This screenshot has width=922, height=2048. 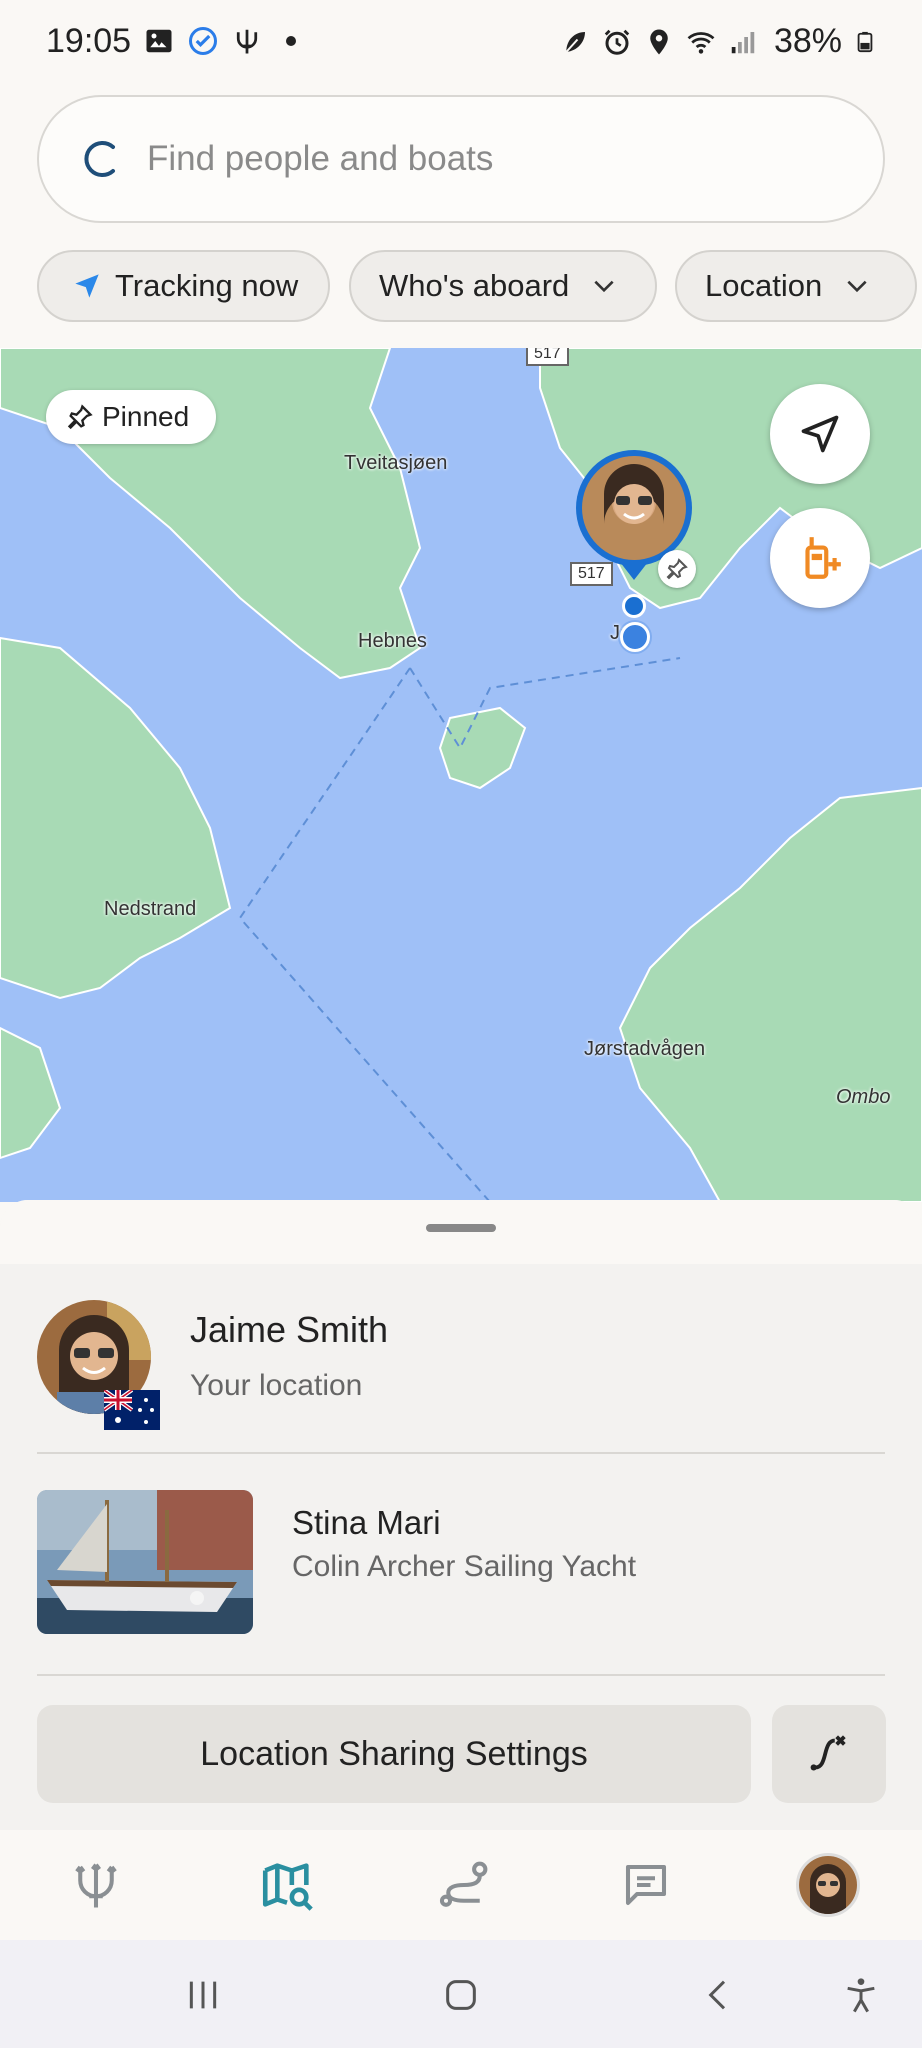 I want to click on home-icon, so click(x=461, y=1995).